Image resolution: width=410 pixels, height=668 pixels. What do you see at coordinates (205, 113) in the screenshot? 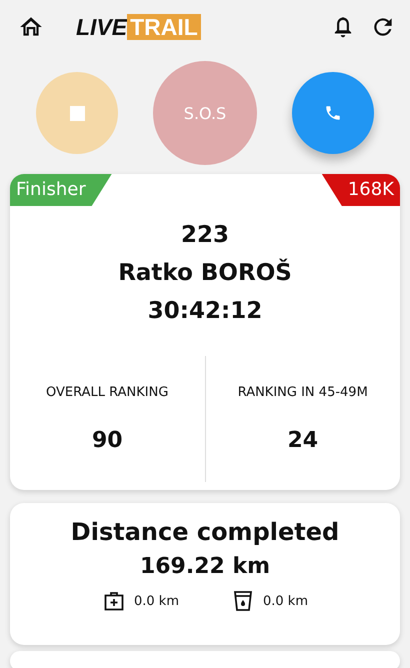
I see `sos-button: S.O.S` at bounding box center [205, 113].